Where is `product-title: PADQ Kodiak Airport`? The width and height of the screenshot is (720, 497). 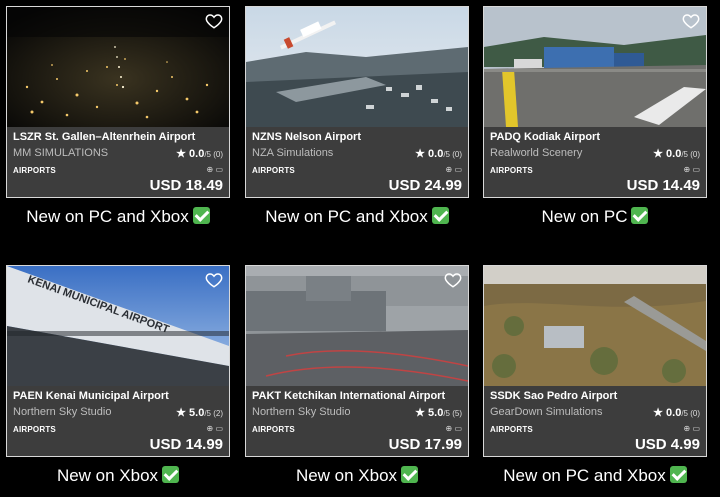 product-title: PADQ Kodiak Airport is located at coordinates (596, 137).